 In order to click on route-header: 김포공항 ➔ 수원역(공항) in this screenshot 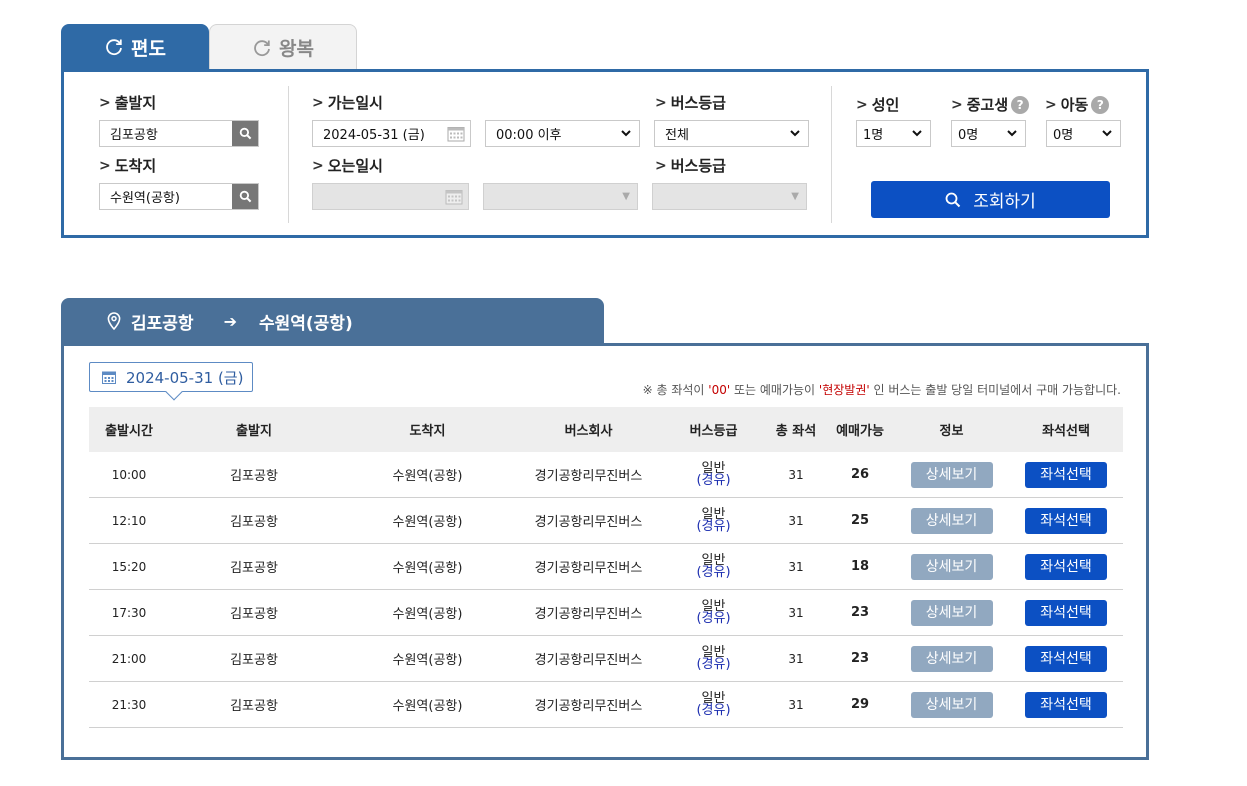, I will do `click(332, 321)`.